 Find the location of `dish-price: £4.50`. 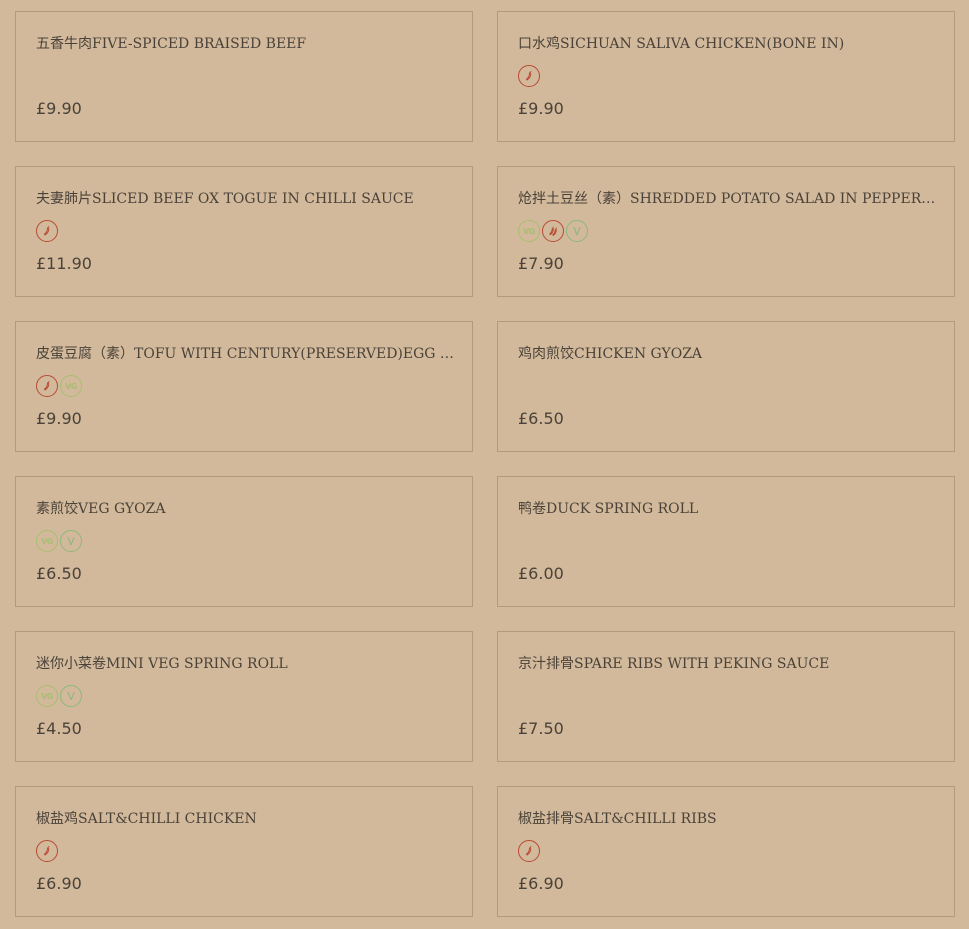

dish-price: £4.50 is located at coordinates (59, 728).